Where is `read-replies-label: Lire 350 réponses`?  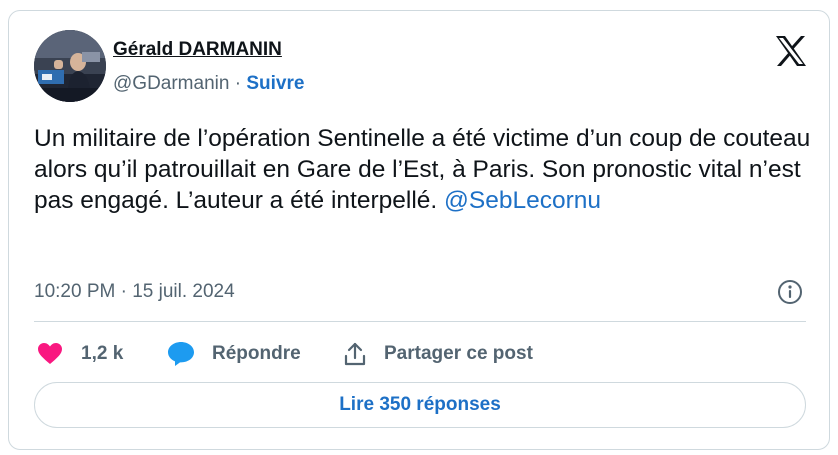
read-replies-label: Lire 350 réponses is located at coordinates (420, 404).